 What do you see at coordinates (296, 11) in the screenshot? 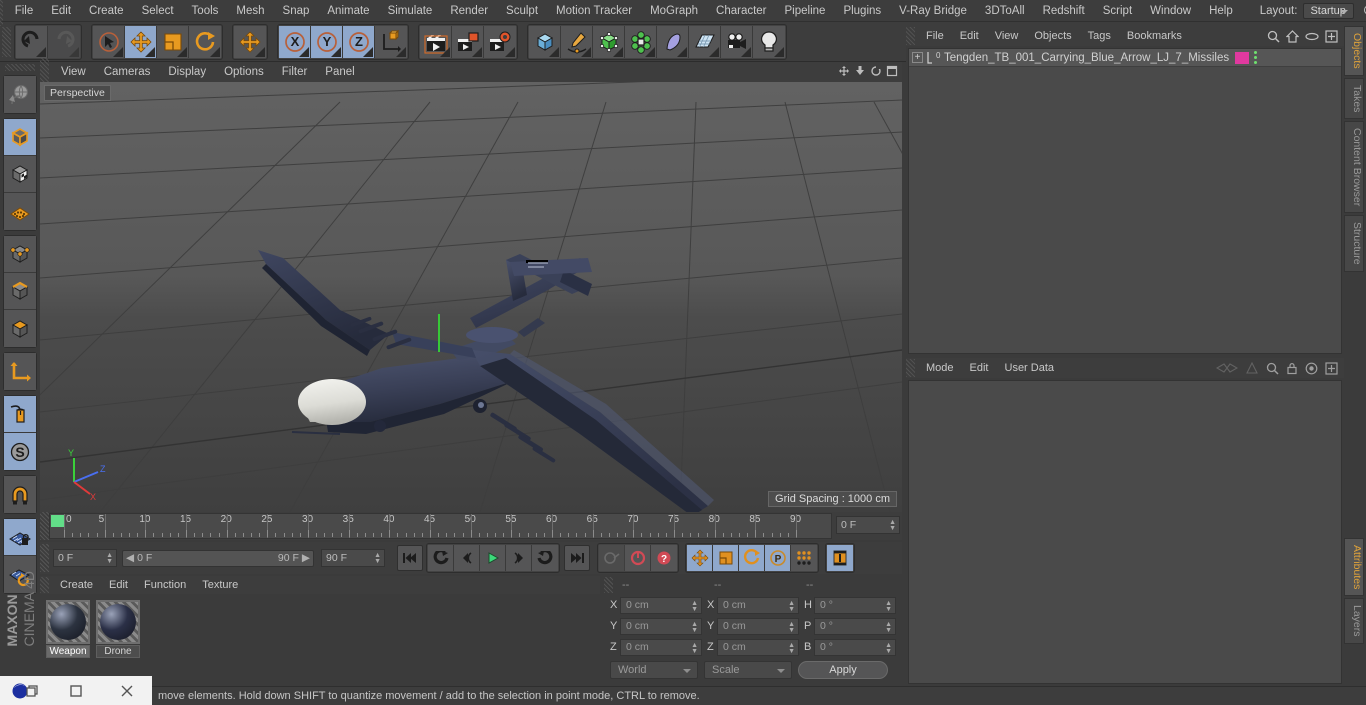
I see `menu-item-snap: Snap` at bounding box center [296, 11].